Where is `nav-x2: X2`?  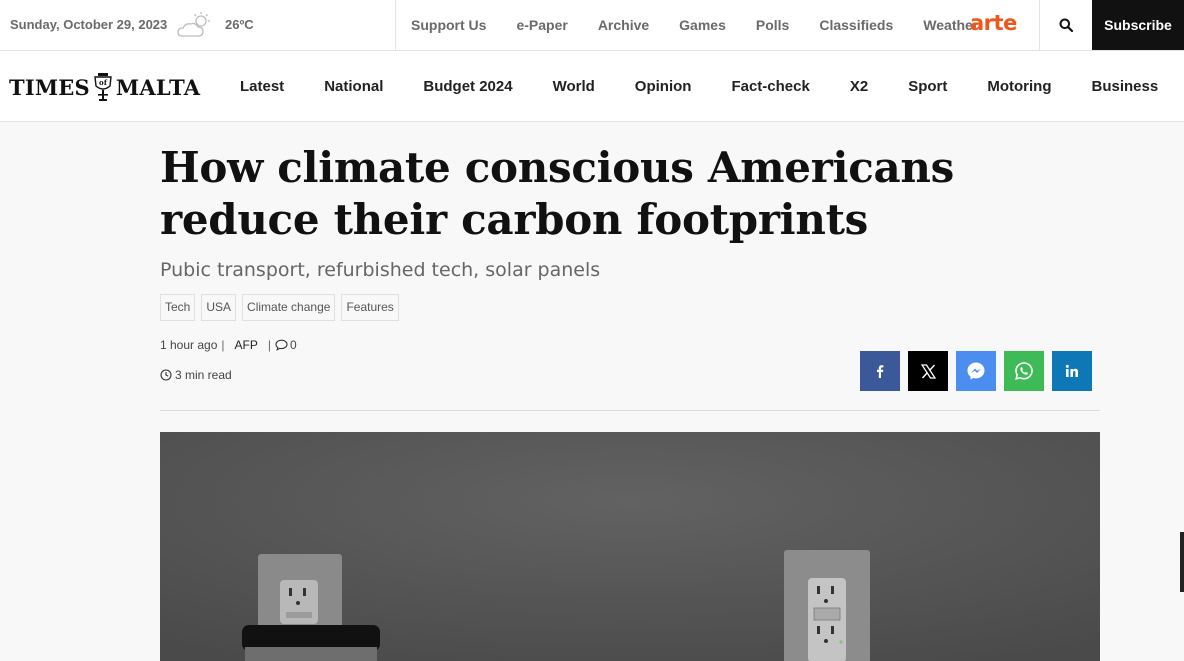
nav-x2: X2 is located at coordinates (859, 86).